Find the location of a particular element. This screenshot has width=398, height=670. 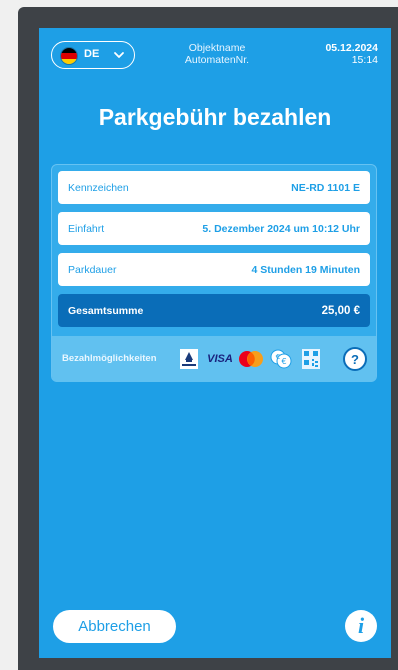

page-title: Parkgebühr bezahlen is located at coordinates (215, 117).